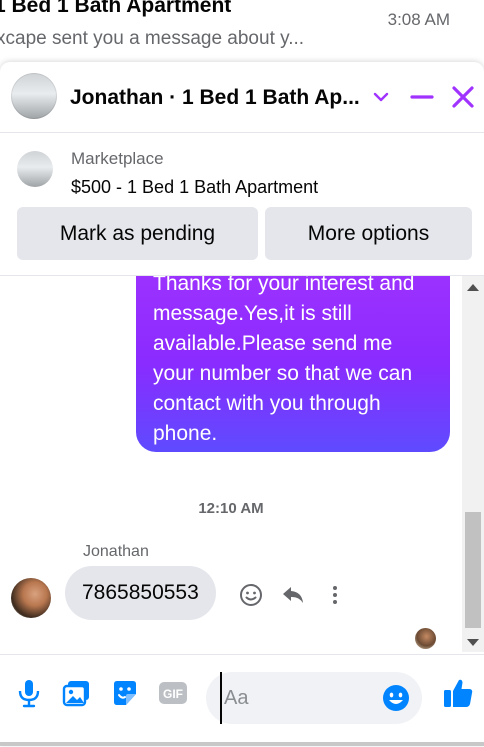 The image size is (484, 747). What do you see at coordinates (117, 158) in the screenshot?
I see `marketplace-label: Marketplace` at bounding box center [117, 158].